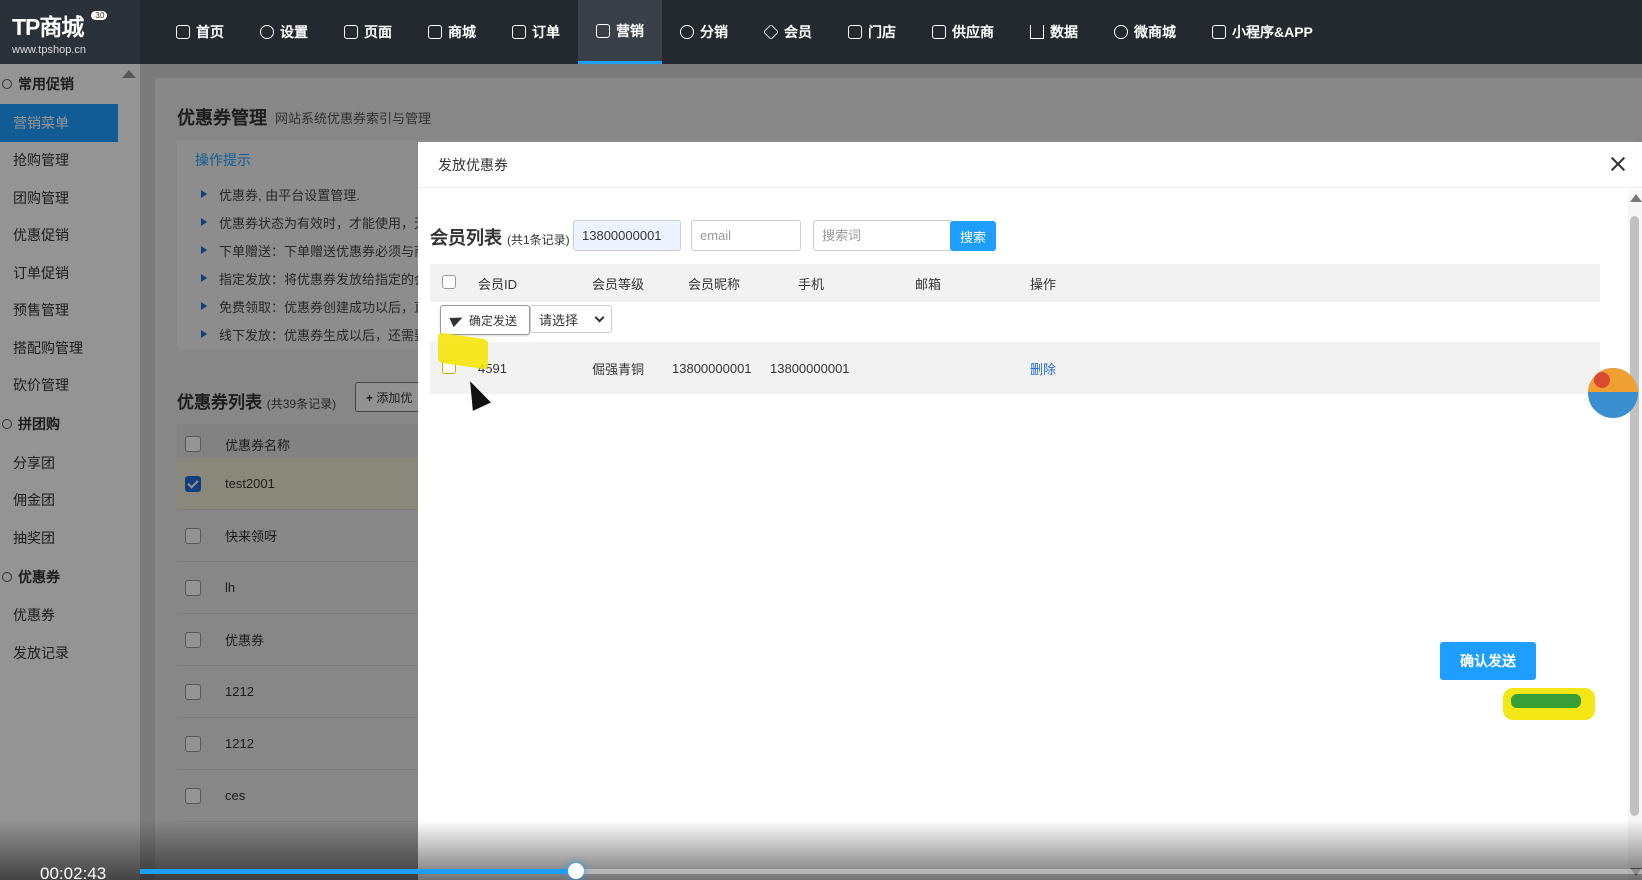  Describe the element at coordinates (314, 334) in the screenshot. I see `tip-item: 线下发放：优惠券生成以后，还需要` at that location.